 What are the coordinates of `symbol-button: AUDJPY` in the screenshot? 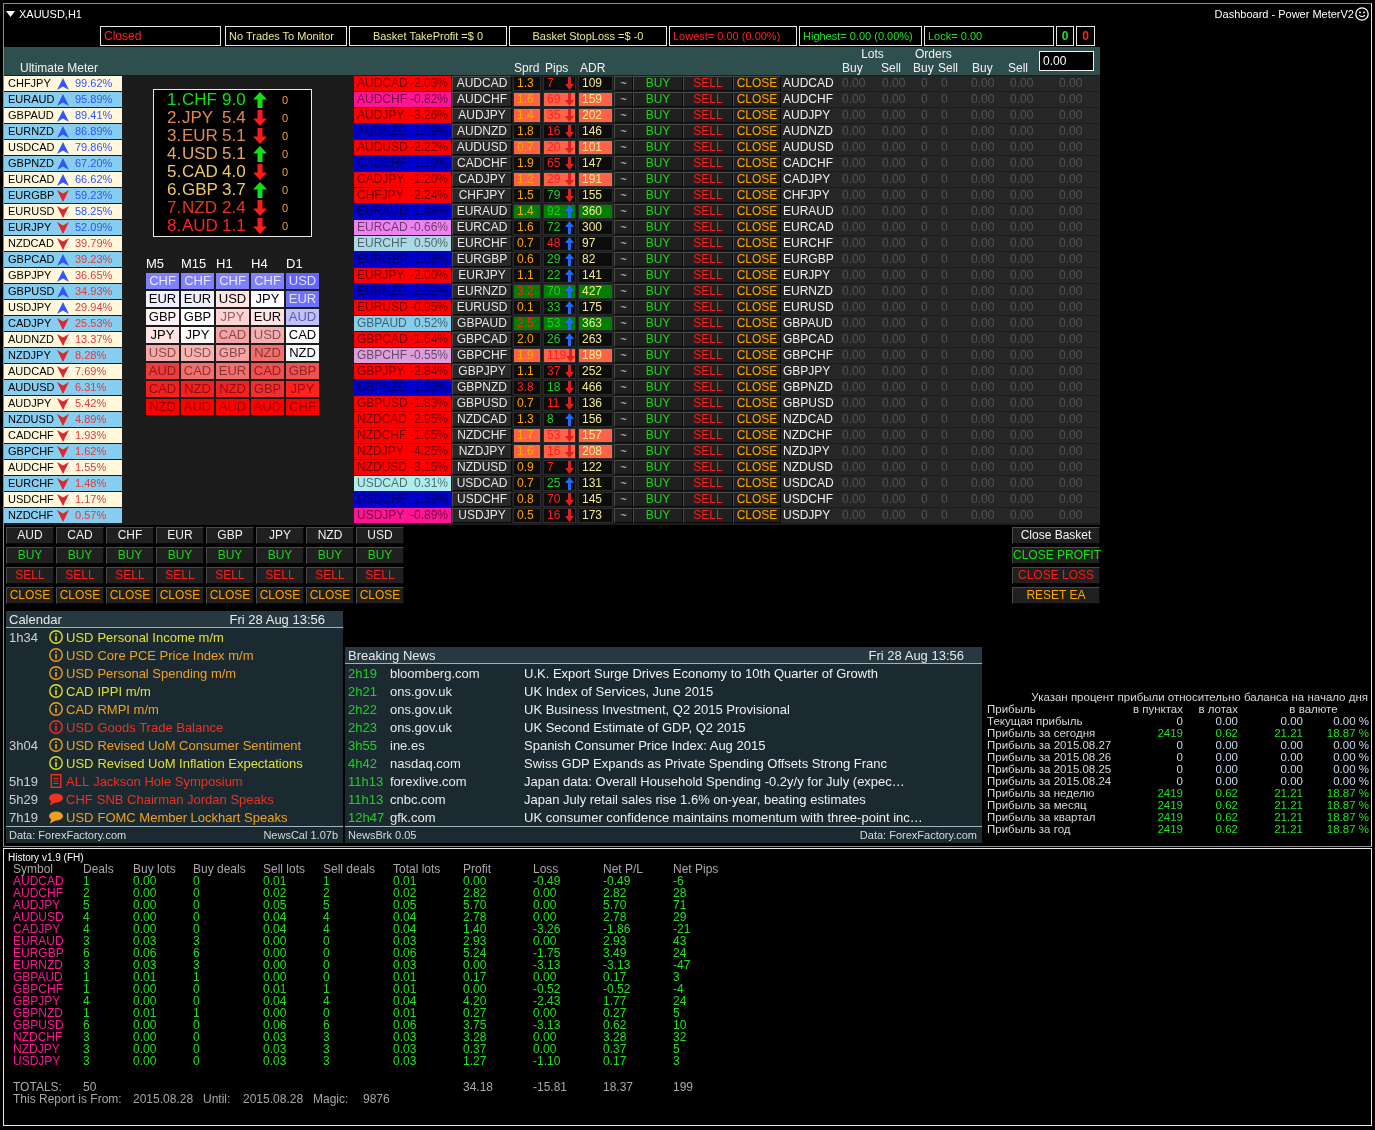 It's located at (482, 115).